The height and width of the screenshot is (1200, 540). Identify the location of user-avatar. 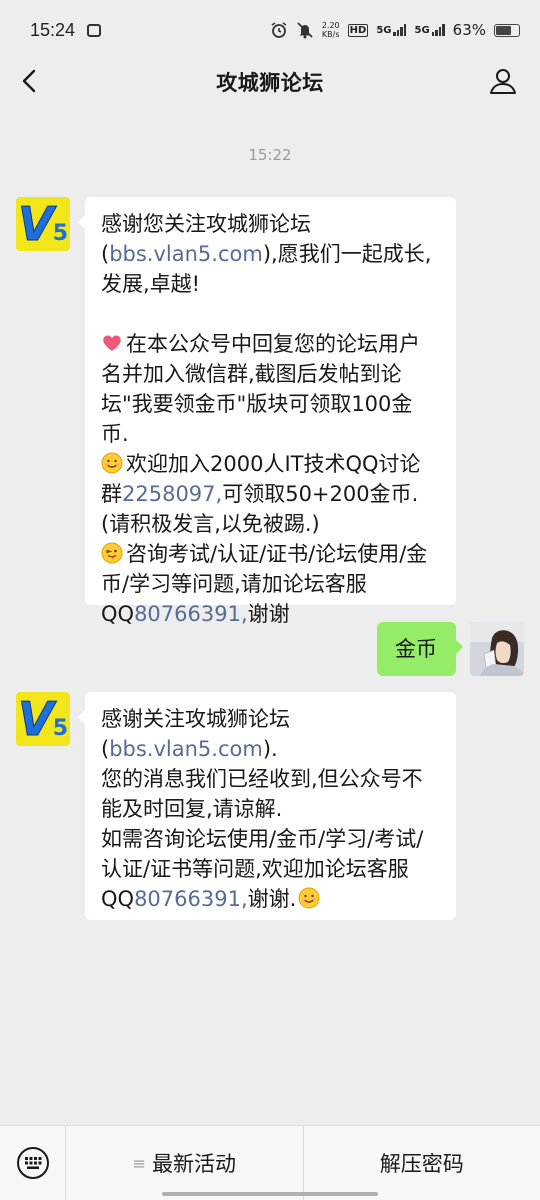
(497, 649).